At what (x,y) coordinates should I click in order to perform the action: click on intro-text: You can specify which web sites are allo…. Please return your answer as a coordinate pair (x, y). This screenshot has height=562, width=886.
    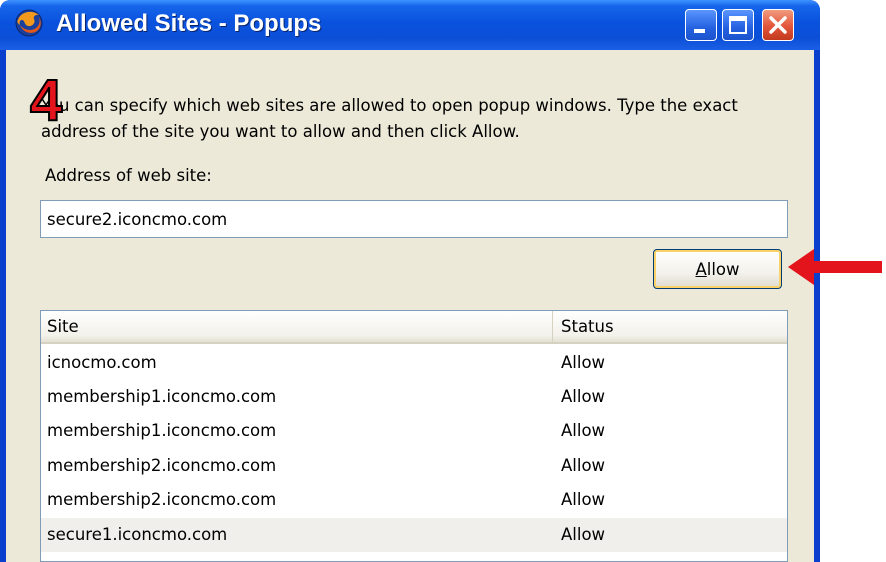
    Looking at the image, I should click on (389, 118).